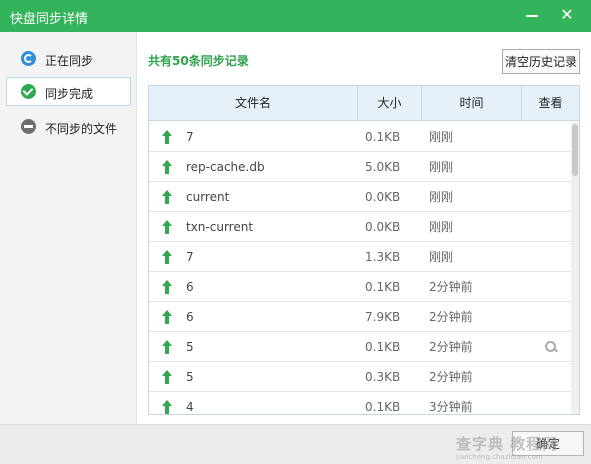  What do you see at coordinates (28, 126) in the screenshot?
I see `minus-circle-icon` at bounding box center [28, 126].